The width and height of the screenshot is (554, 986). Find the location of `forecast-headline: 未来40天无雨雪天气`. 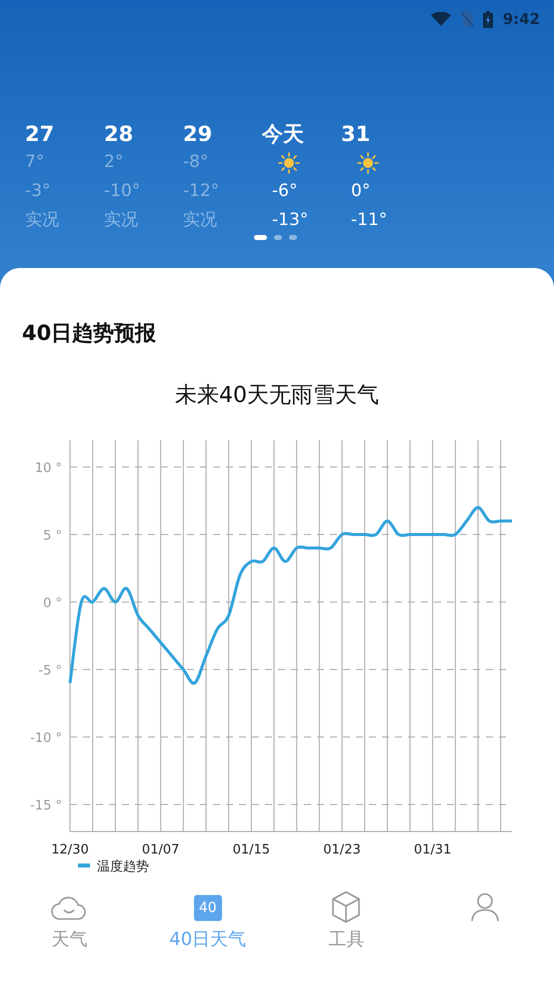

forecast-headline: 未来40天无雨雪天气 is located at coordinates (277, 396).